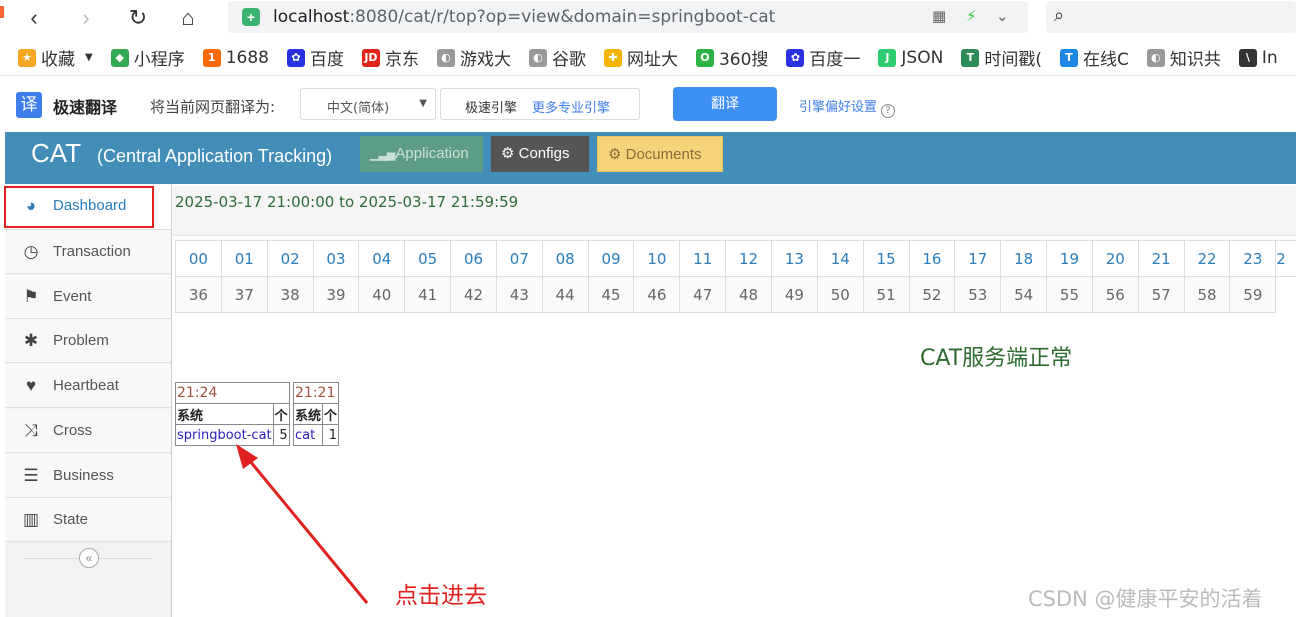 The height and width of the screenshot is (617, 1296). I want to click on annotation-text: 点击进去, so click(441, 596).